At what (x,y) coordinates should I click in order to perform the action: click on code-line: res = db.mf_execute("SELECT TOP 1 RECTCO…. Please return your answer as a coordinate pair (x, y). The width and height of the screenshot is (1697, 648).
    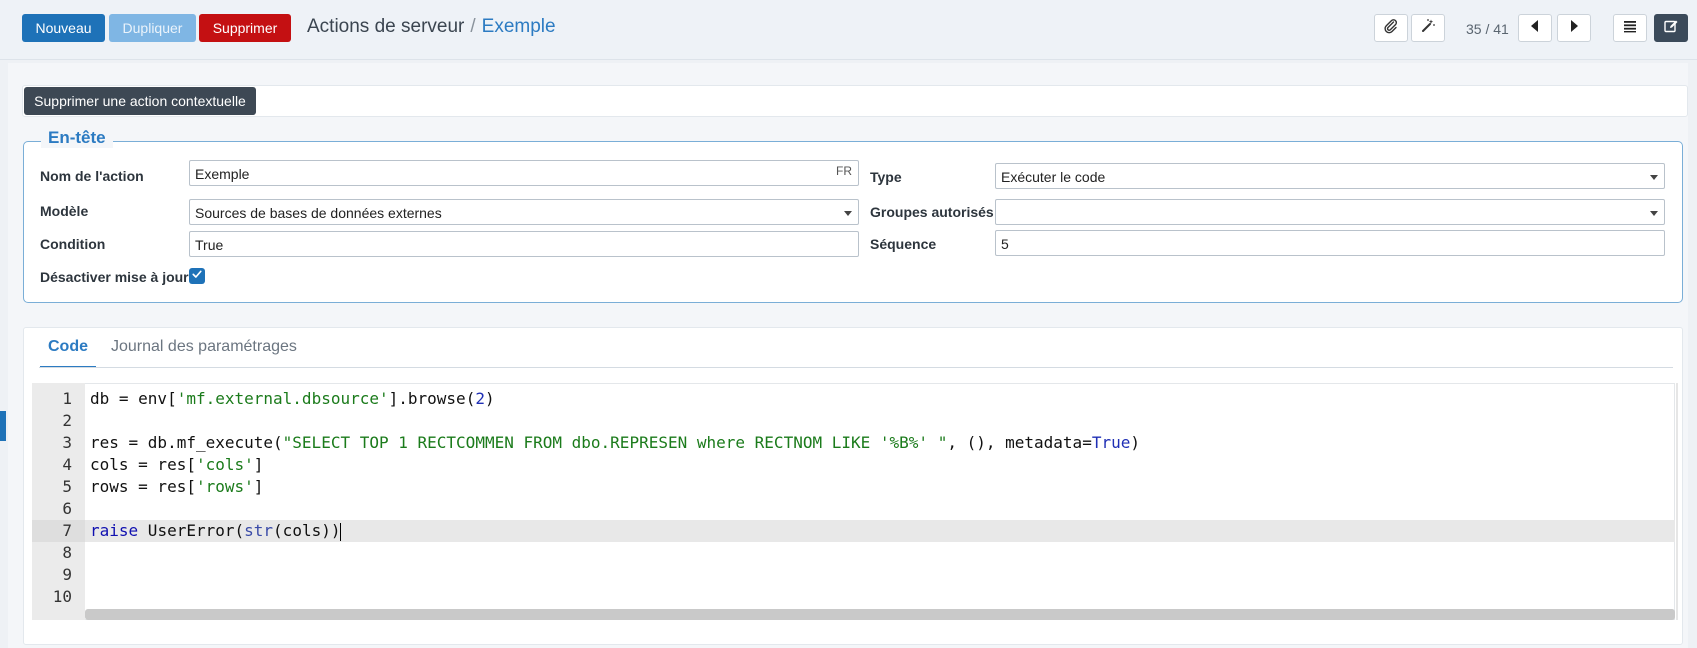
    Looking at the image, I should click on (615, 443).